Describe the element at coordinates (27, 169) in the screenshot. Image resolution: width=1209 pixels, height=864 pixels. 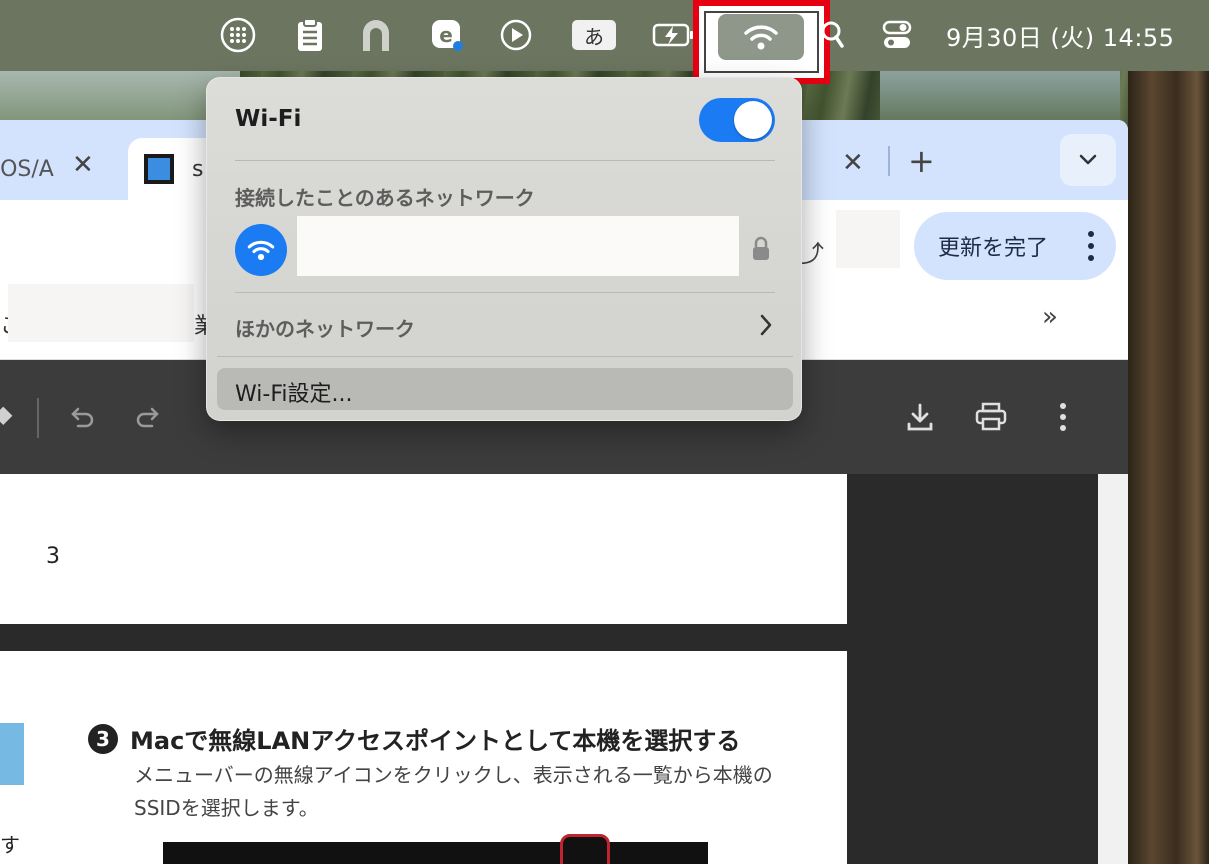
I see `tab-title: iOS/A` at that location.